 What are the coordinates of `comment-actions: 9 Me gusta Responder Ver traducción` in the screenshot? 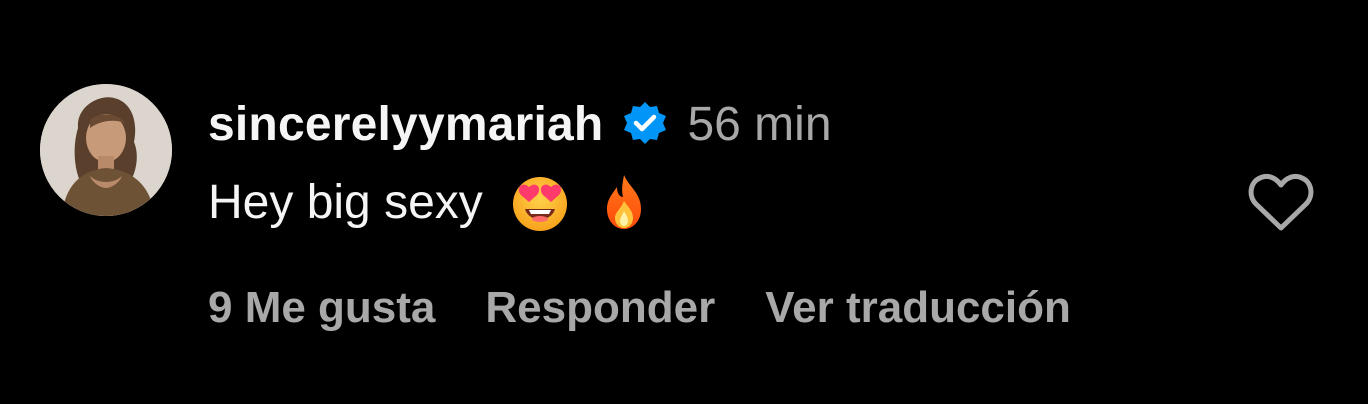 It's located at (639, 308).